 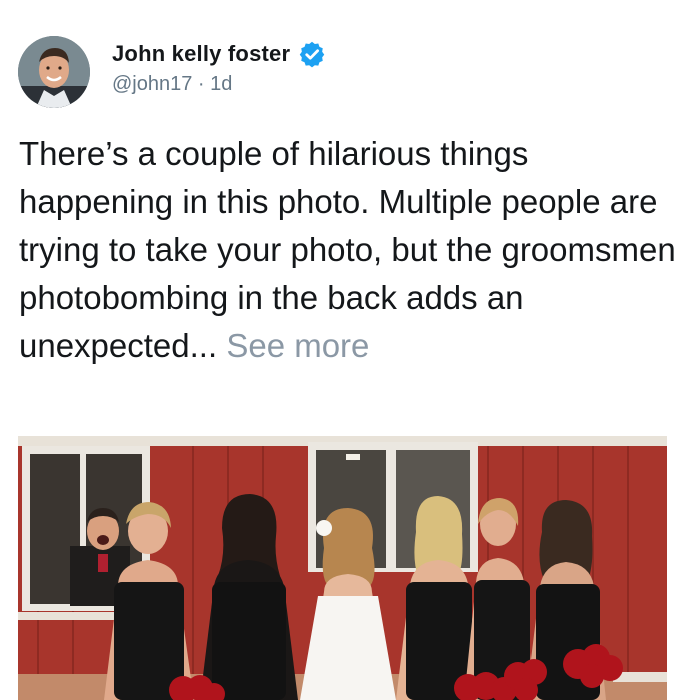 I want to click on avatar-image, so click(x=54, y=72).